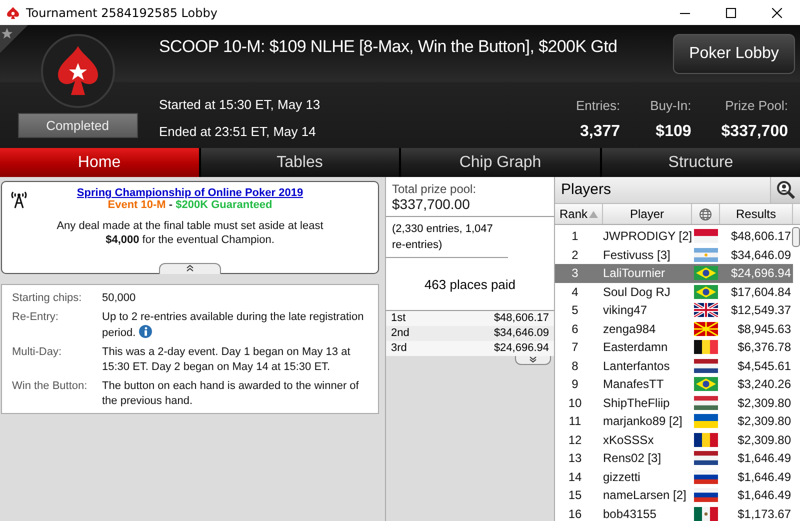 This screenshot has height=521, width=800. I want to click on rank-cell-text: 15, so click(575, 495).